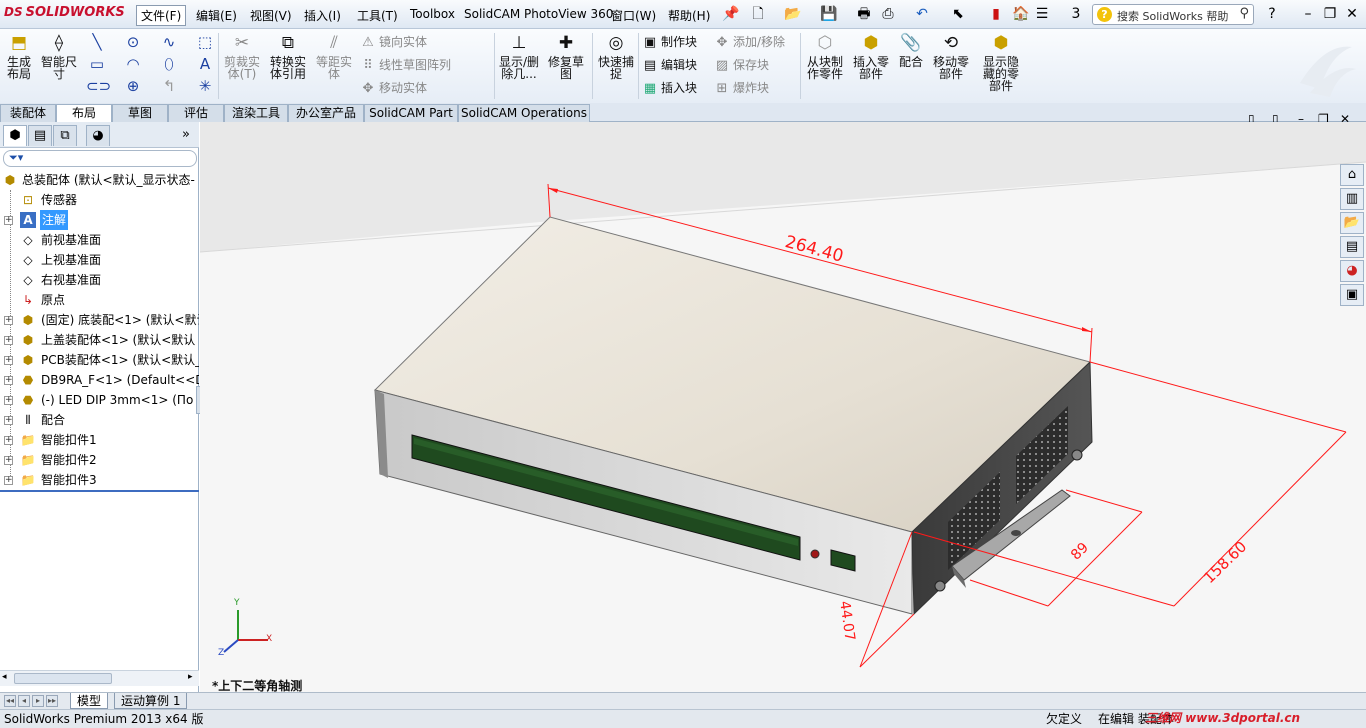 Image resolution: width=1366 pixels, height=728 pixels. Describe the element at coordinates (99, 180) in the screenshot. I see `tree-root-assembly: ⬢ 总装配体 (默认<默认_显示状态-` at that location.